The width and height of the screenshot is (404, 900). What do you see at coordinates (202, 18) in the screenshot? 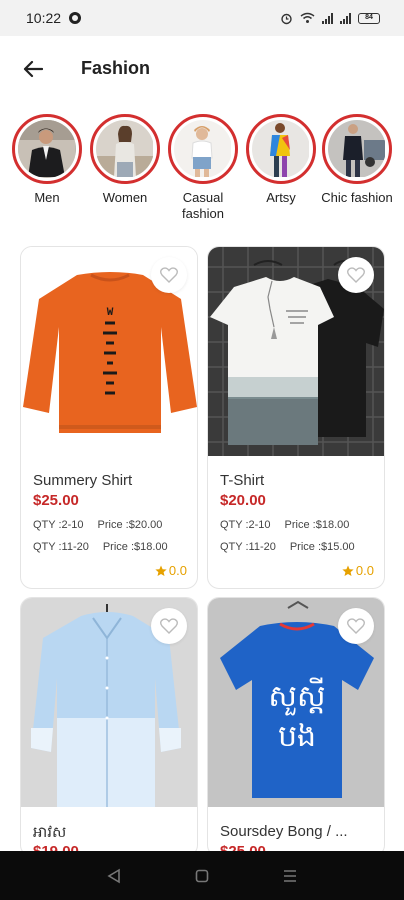
I see `status-bar: 10:22 84` at bounding box center [202, 18].